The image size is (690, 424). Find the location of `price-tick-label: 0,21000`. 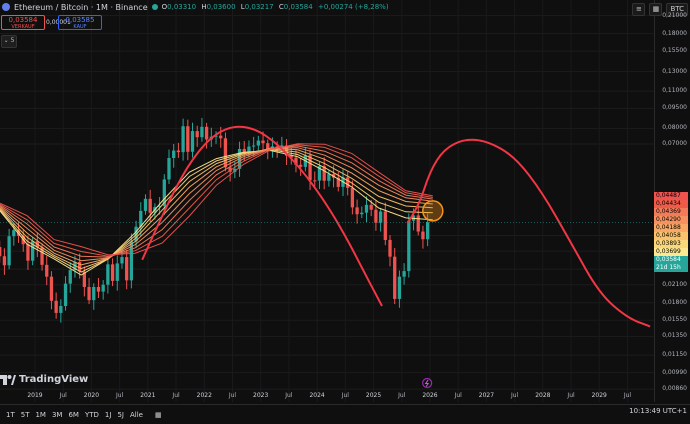

price-tick-label: 0,21000 is located at coordinates (674, 15).